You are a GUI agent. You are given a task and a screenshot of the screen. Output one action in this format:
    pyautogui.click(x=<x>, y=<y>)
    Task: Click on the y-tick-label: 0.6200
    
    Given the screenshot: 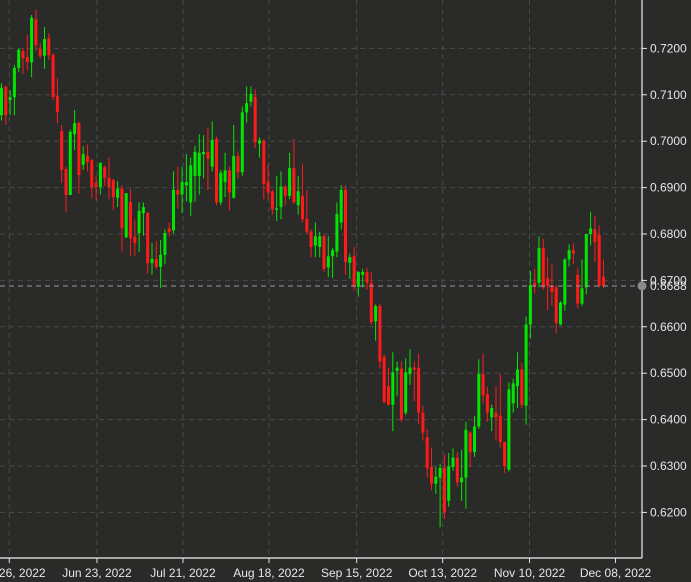 What is the action you would take?
    pyautogui.click(x=668, y=512)
    